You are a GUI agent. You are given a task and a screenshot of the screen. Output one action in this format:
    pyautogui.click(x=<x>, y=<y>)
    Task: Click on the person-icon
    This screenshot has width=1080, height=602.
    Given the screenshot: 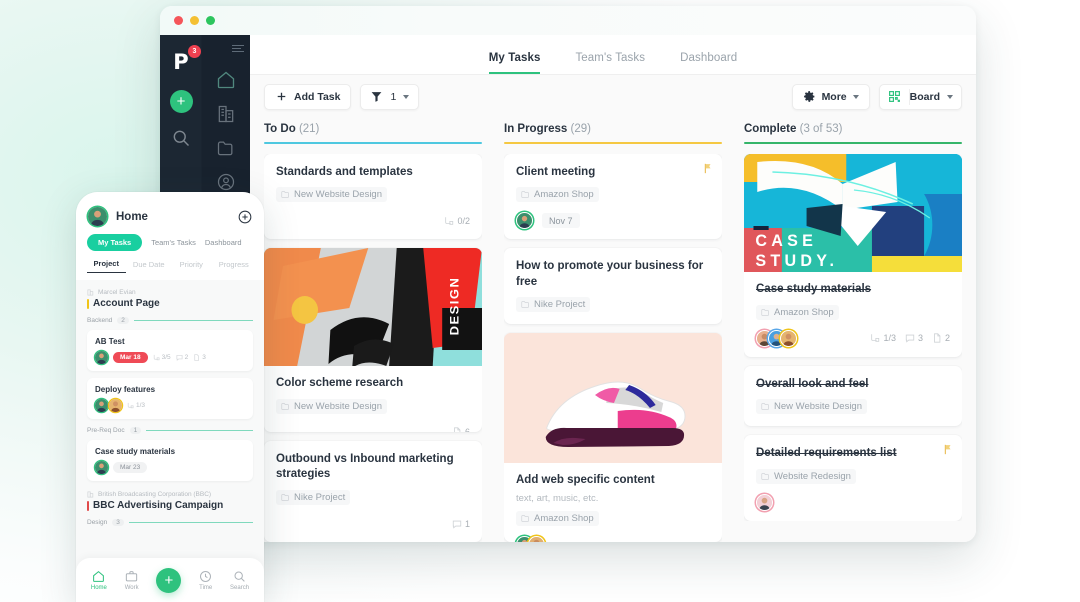 What is the action you would take?
    pyautogui.click(x=226, y=182)
    